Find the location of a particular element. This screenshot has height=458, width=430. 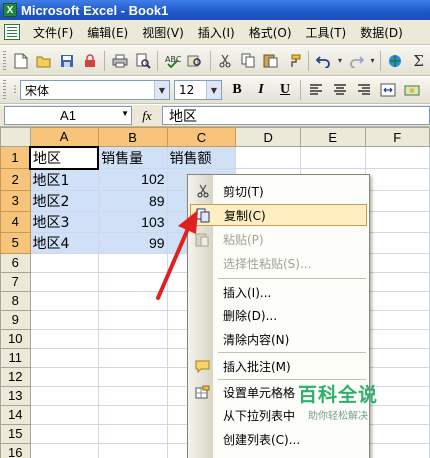

cell-b1: 销售量 is located at coordinates (132, 157).